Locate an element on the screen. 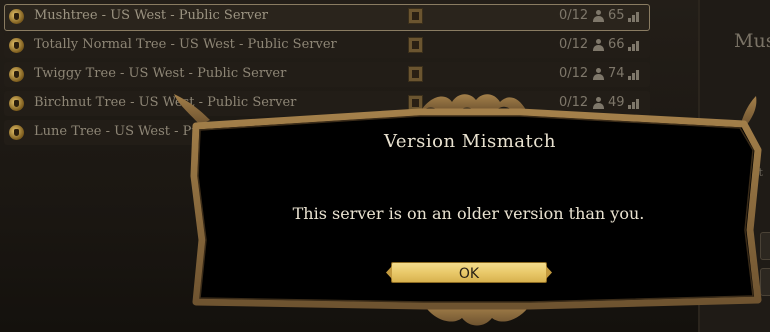 Image resolution: width=770 pixels, height=332 pixels. ok-button-label: OK is located at coordinates (469, 274).